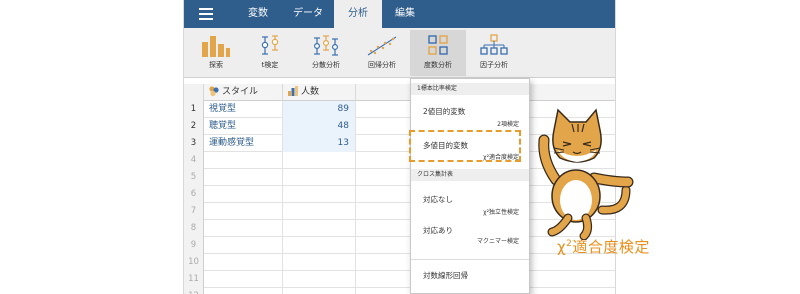  Describe the element at coordinates (470, 259) in the screenshot. I see `menu-divider` at that location.